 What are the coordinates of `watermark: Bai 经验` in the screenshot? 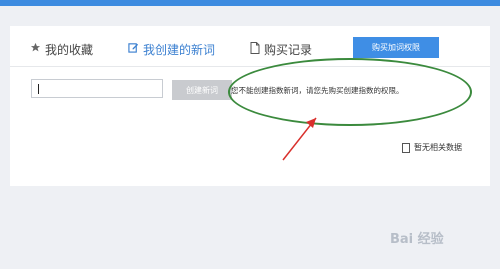 It's located at (417, 237).